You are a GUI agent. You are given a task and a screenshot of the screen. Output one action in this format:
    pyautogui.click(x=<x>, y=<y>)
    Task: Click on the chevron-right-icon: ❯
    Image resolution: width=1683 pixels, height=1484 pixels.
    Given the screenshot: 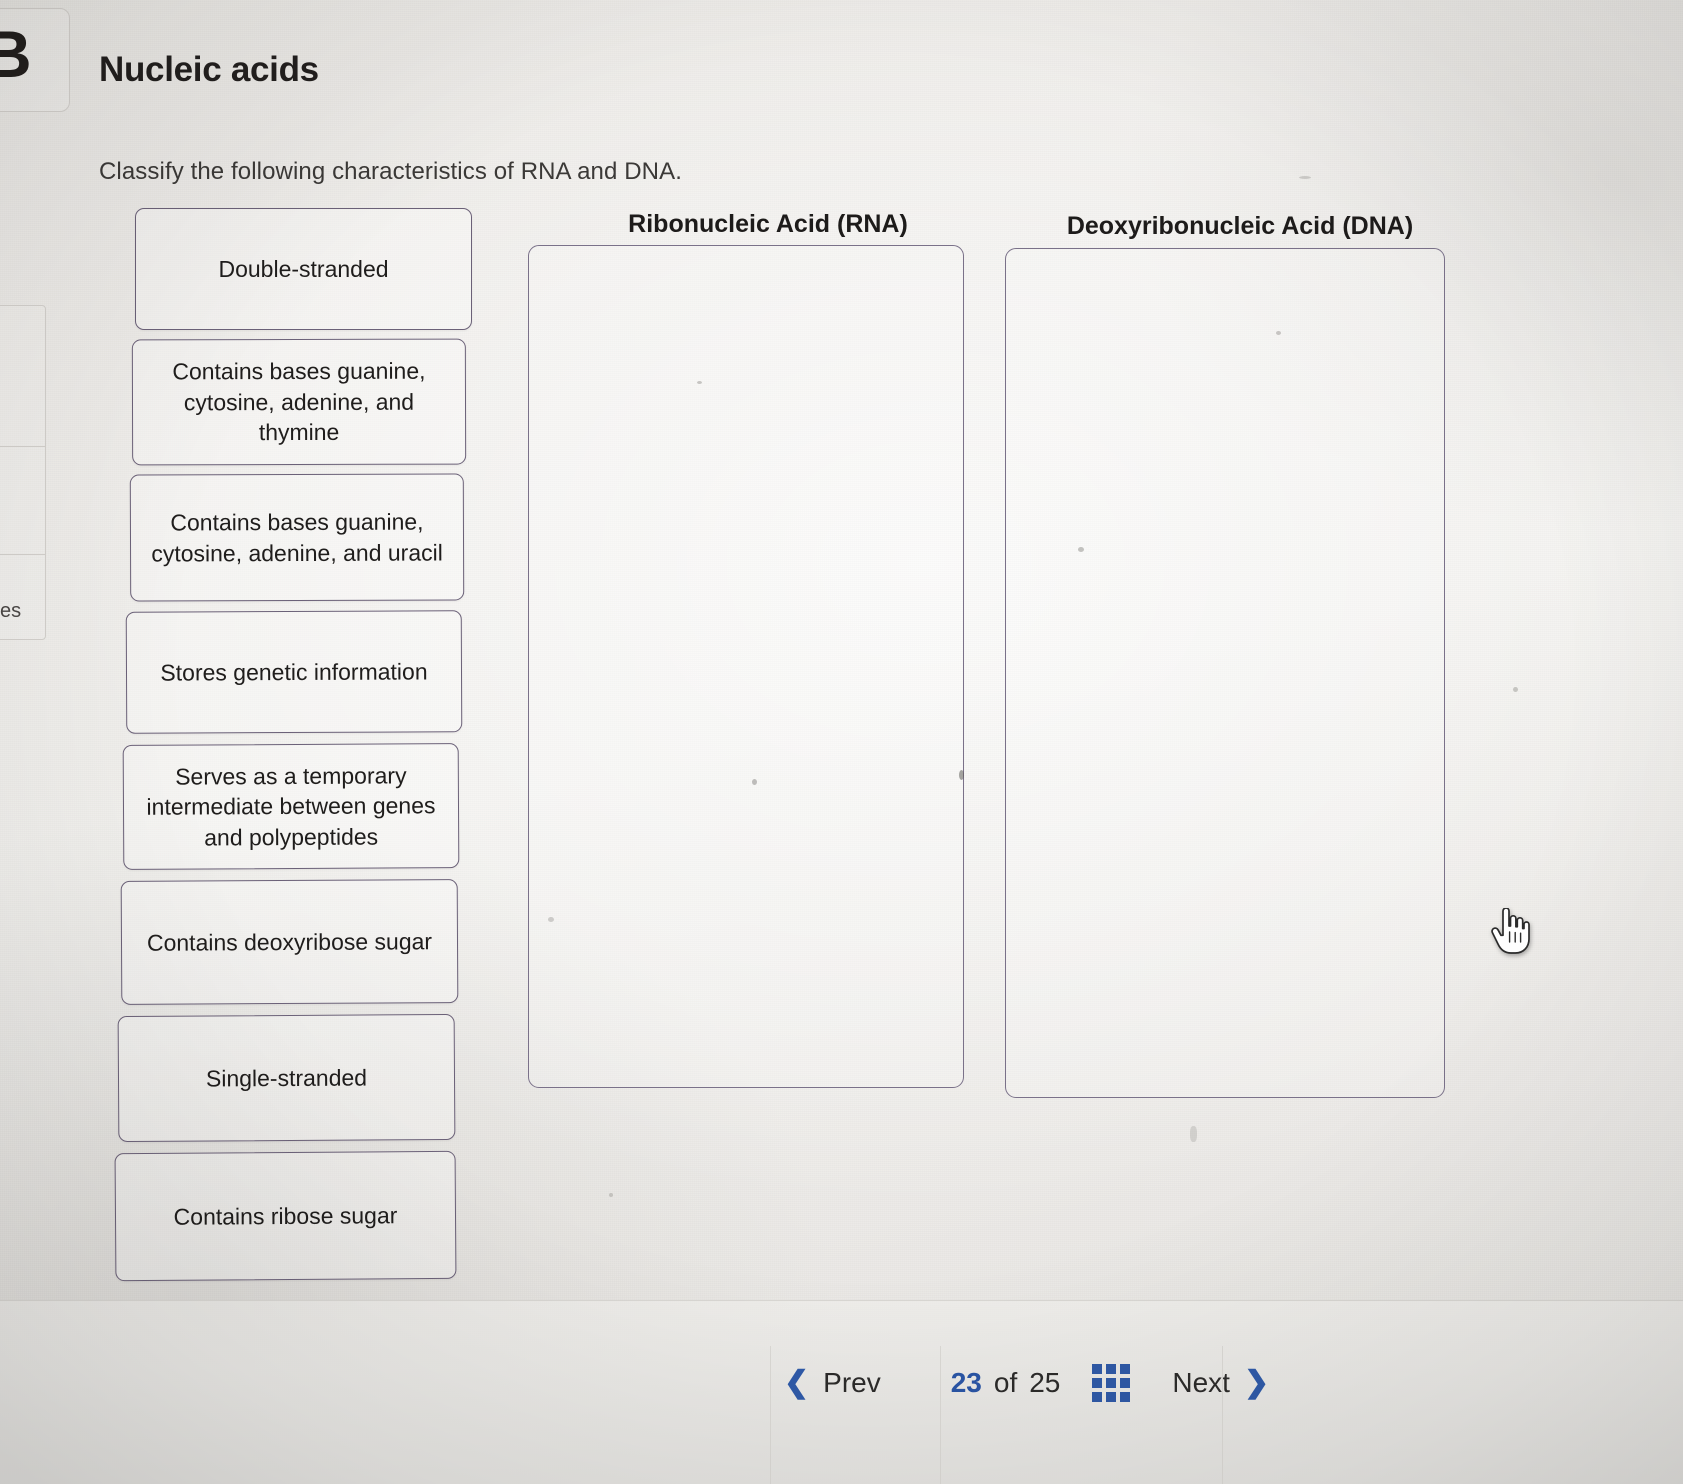 What is the action you would take?
    pyautogui.click(x=1256, y=1382)
    